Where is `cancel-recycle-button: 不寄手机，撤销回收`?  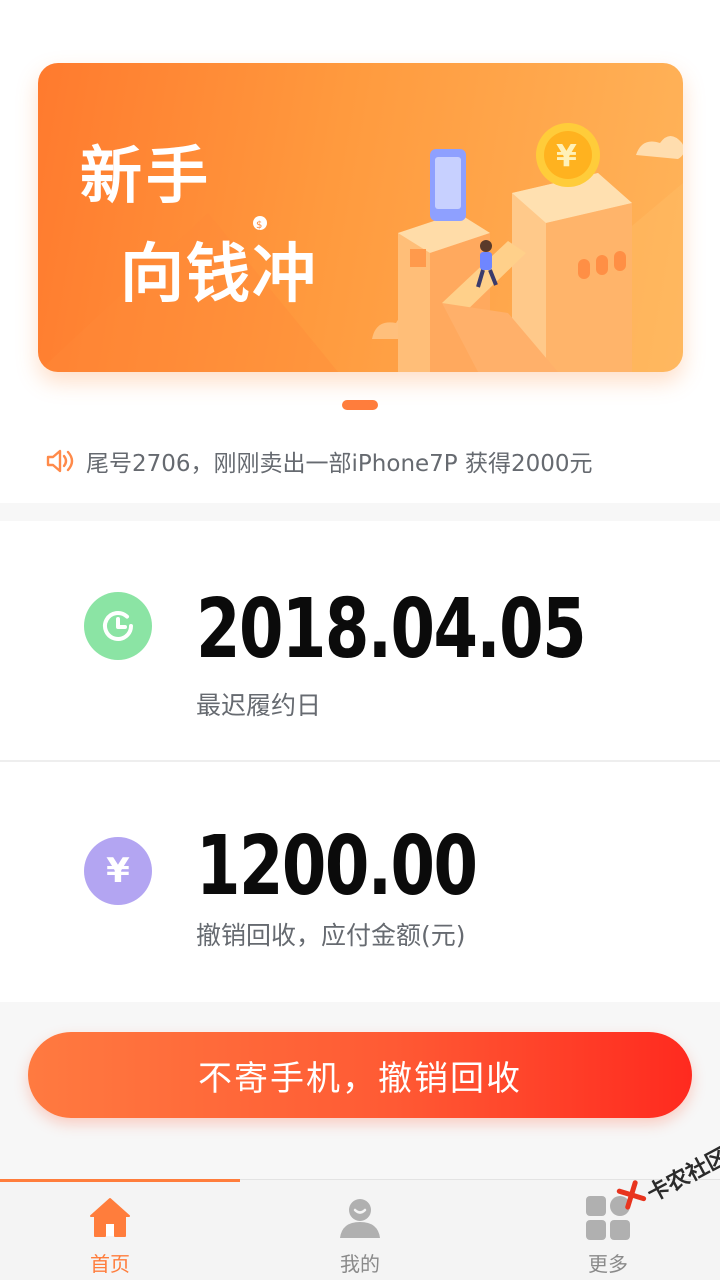 cancel-recycle-button: 不寄手机，撤销回收 is located at coordinates (360, 1075).